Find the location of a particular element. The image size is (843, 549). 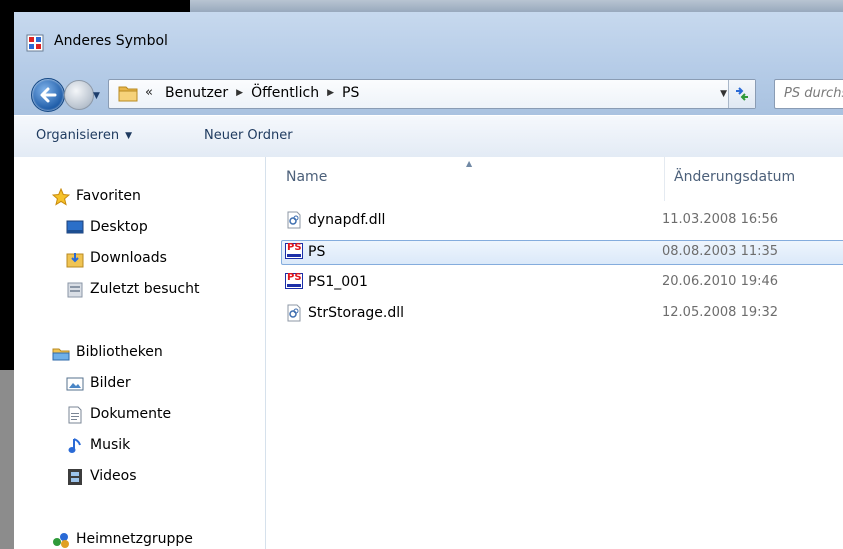

window-title: Anderes Symbol is located at coordinates (111, 41).